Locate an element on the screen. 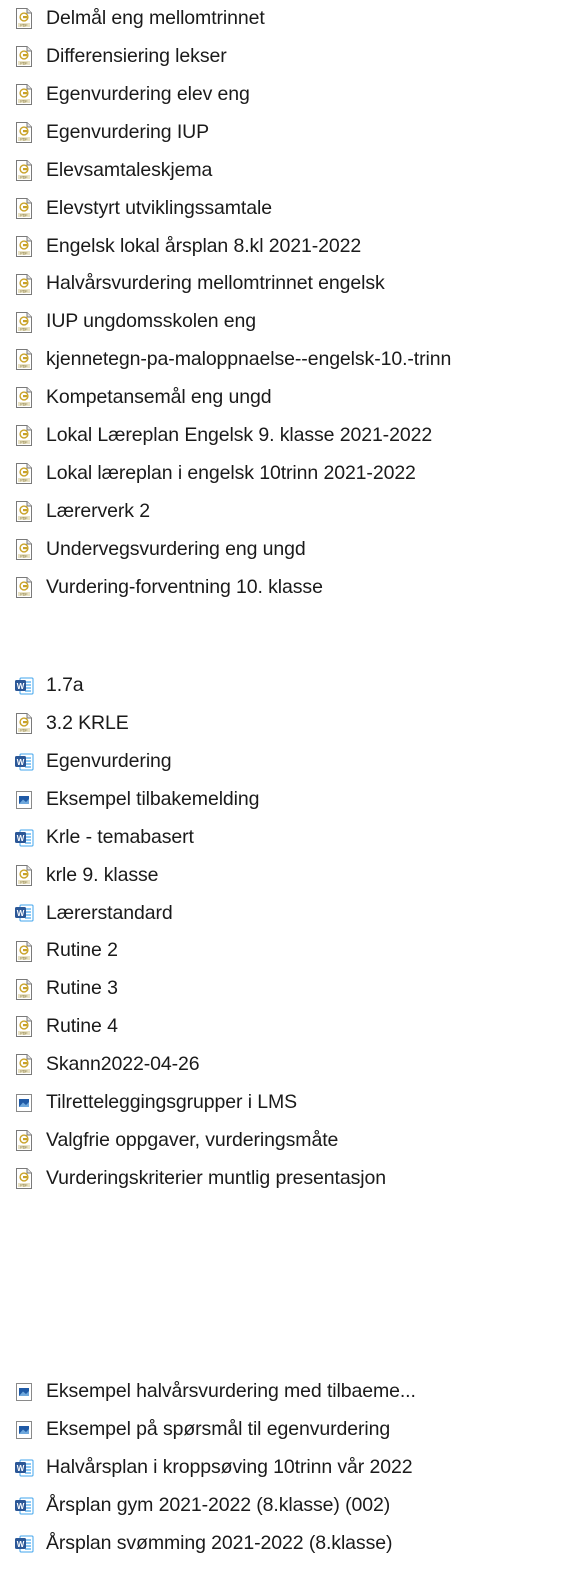 The height and width of the screenshot is (1574, 566). file-item: PDF Differensiering lekser is located at coordinates (232, 57).